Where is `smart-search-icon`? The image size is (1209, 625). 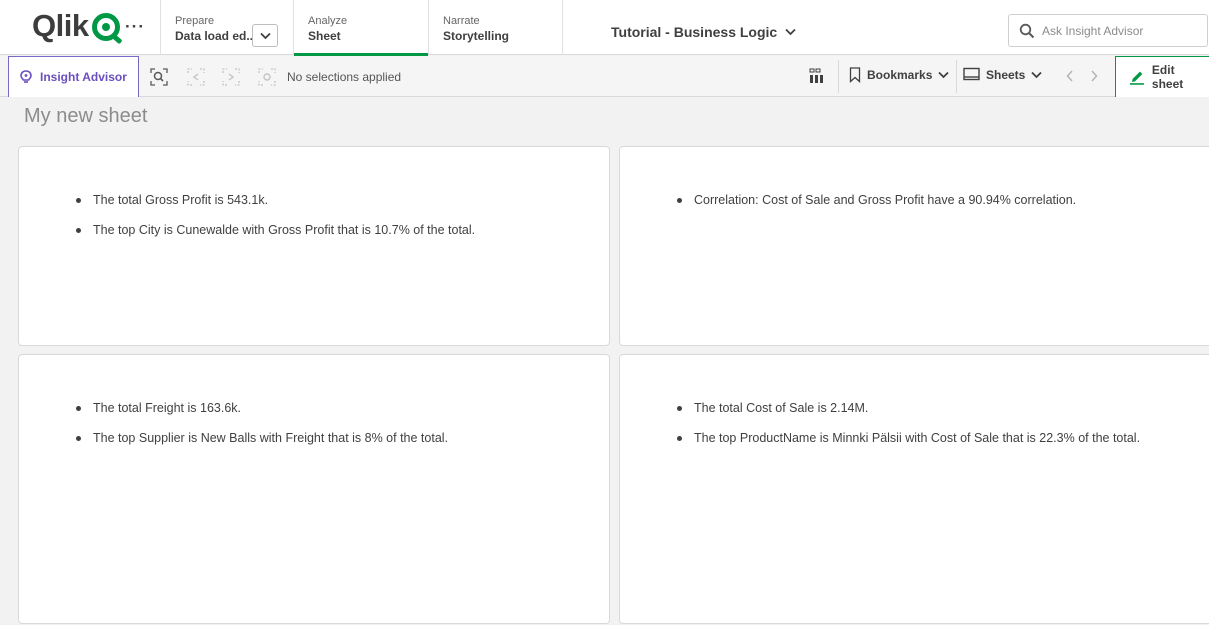
smart-search-icon is located at coordinates (159, 77).